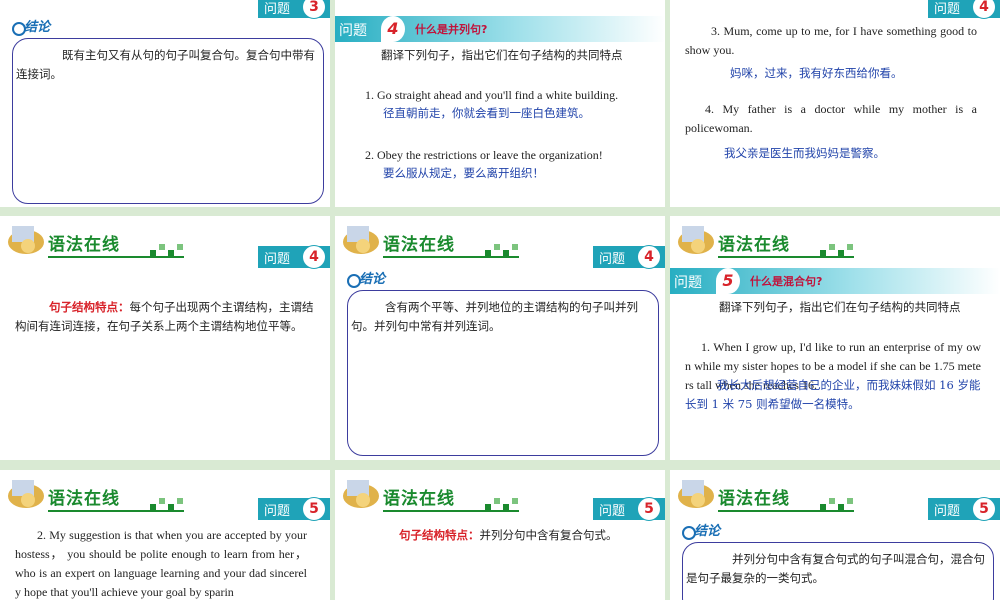 The height and width of the screenshot is (600, 1000). Describe the element at coordinates (786, 281) in the screenshot. I see `question-title: 什么是混合句?` at that location.